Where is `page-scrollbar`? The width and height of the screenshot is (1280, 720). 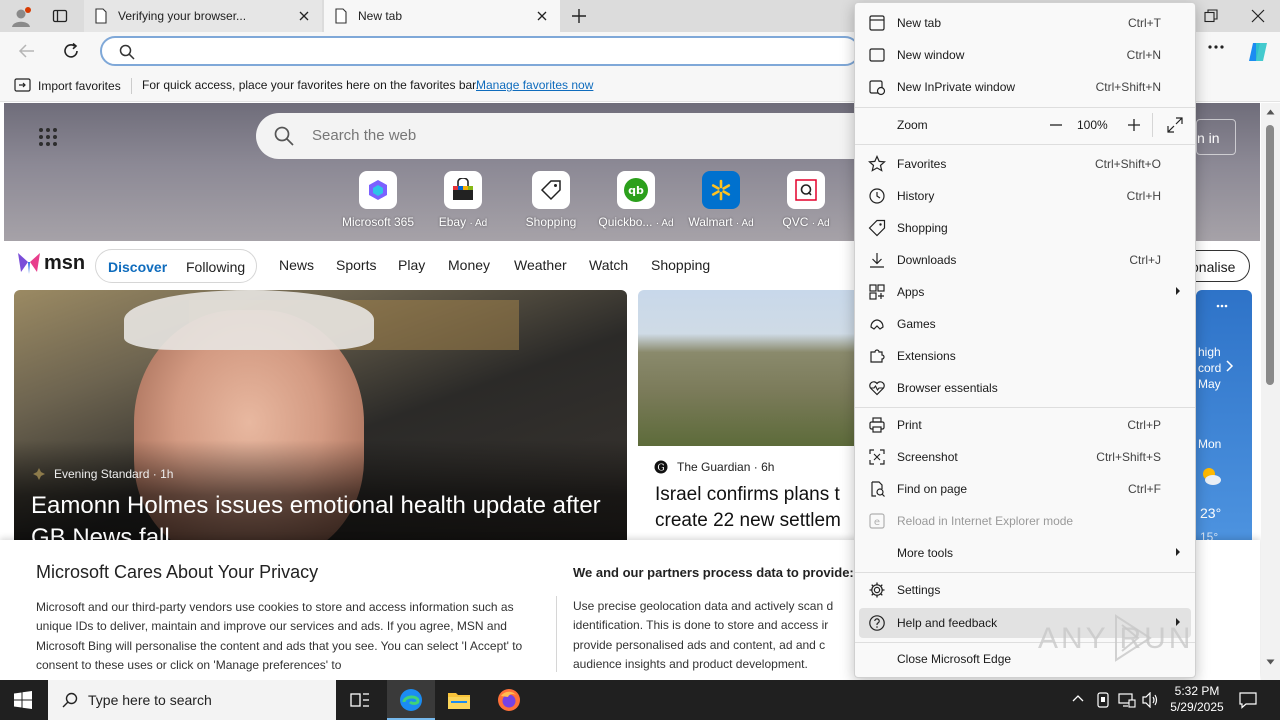
page-scrollbar is located at coordinates (1270, 391).